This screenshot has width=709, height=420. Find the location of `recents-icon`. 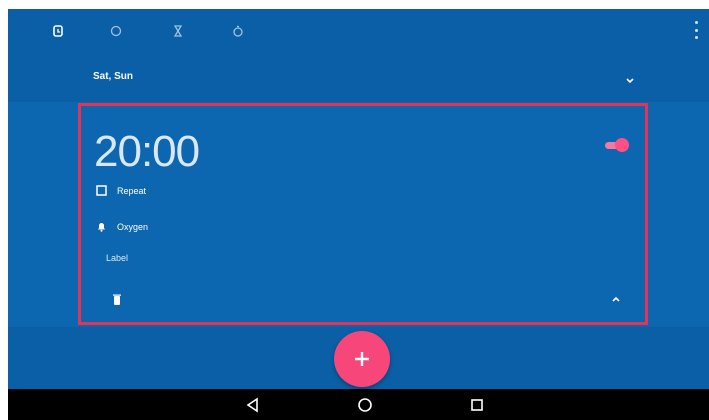

recents-icon is located at coordinates (477, 405).